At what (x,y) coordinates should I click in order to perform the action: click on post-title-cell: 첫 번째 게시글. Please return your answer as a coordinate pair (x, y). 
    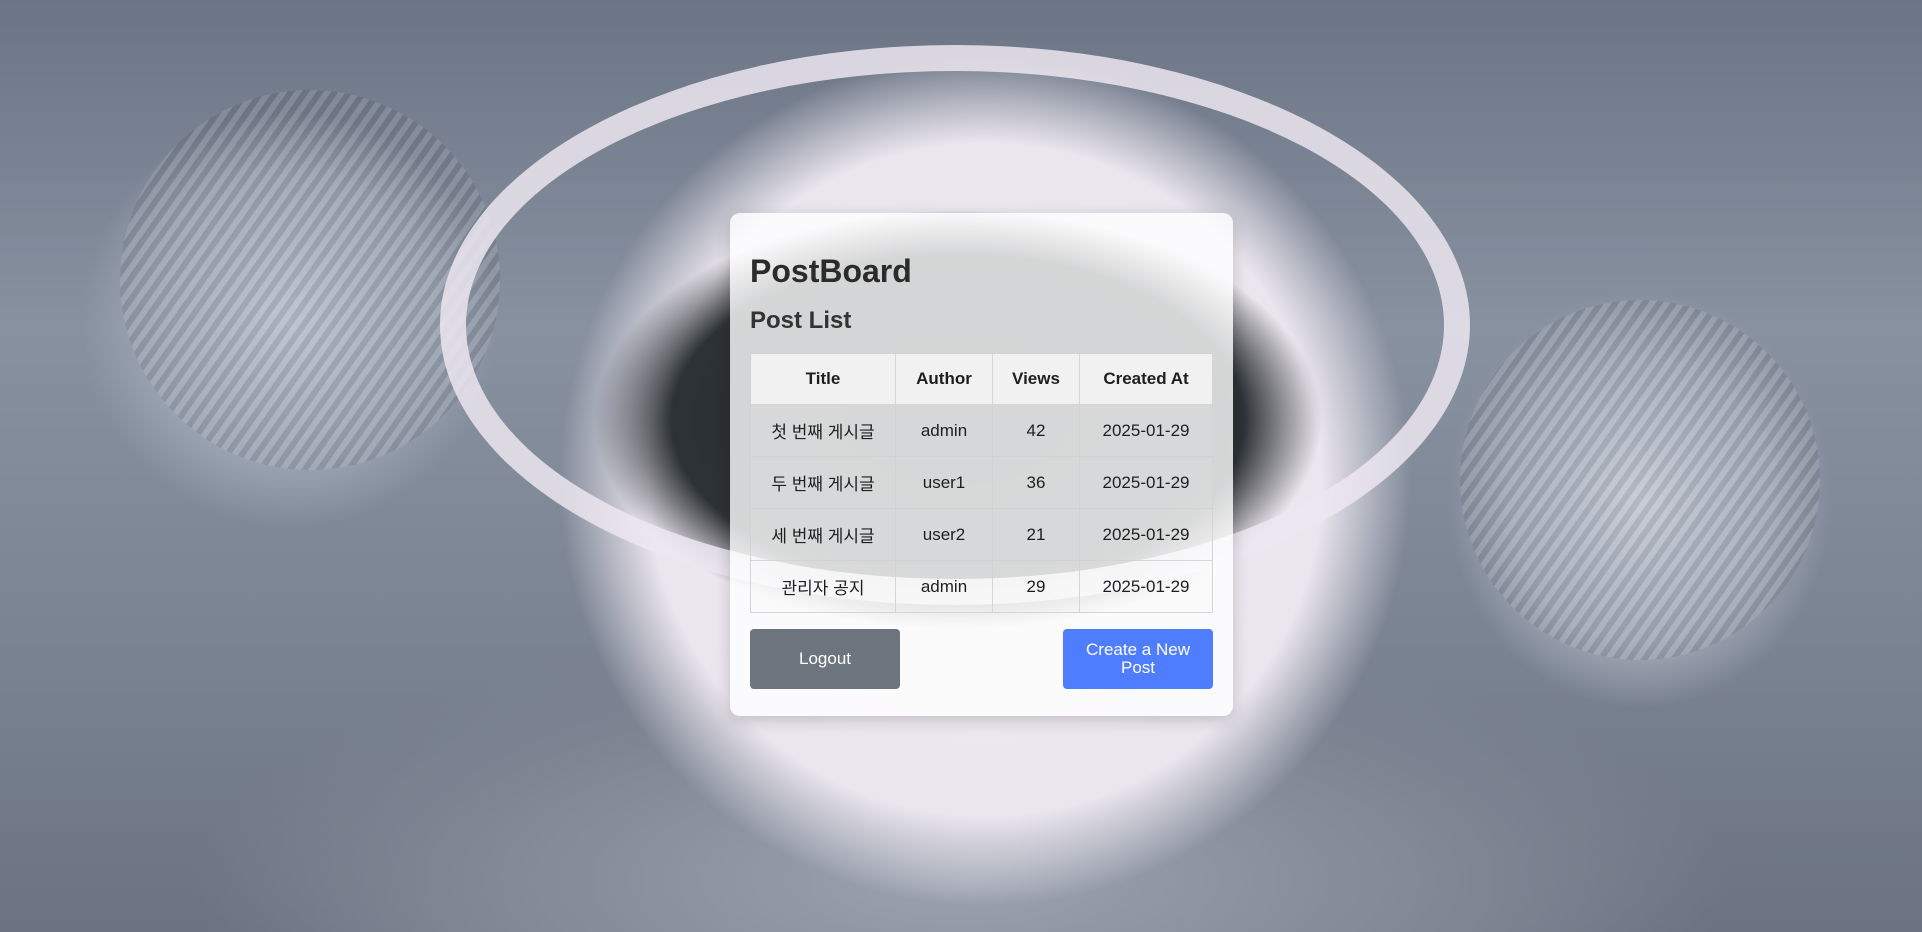
    Looking at the image, I should click on (823, 430).